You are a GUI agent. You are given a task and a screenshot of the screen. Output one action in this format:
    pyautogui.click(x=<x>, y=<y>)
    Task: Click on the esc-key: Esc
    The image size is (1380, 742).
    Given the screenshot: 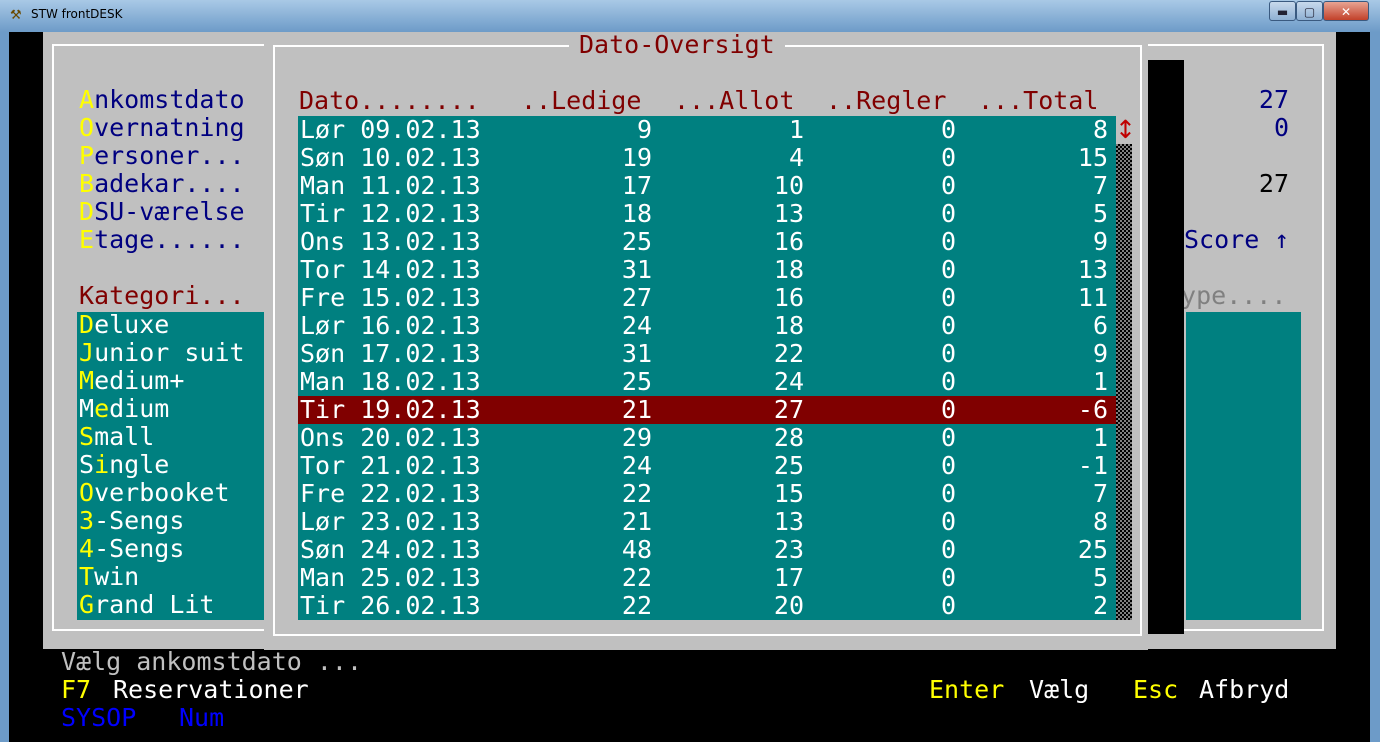 What is the action you would take?
    pyautogui.click(x=1155, y=690)
    